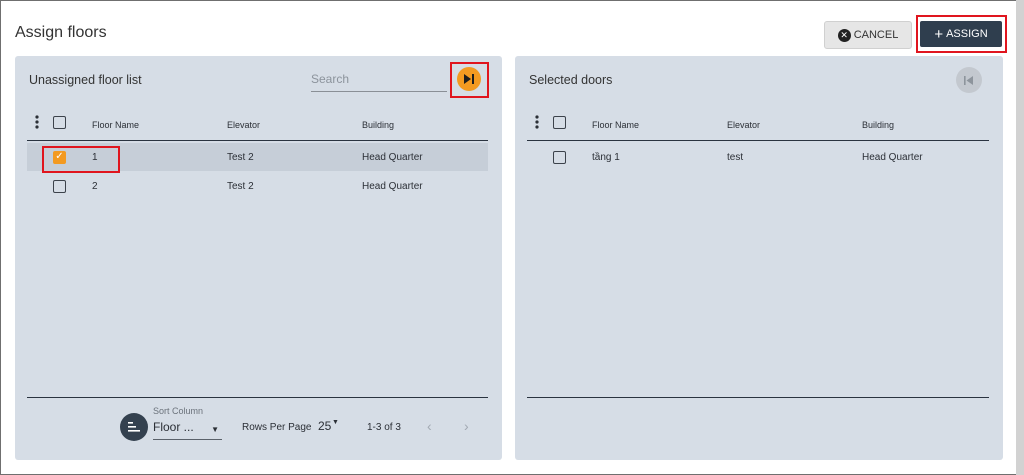 The width and height of the screenshot is (1024, 475). What do you see at coordinates (876, 35) in the screenshot?
I see `cancel-button-label: CANCEL` at bounding box center [876, 35].